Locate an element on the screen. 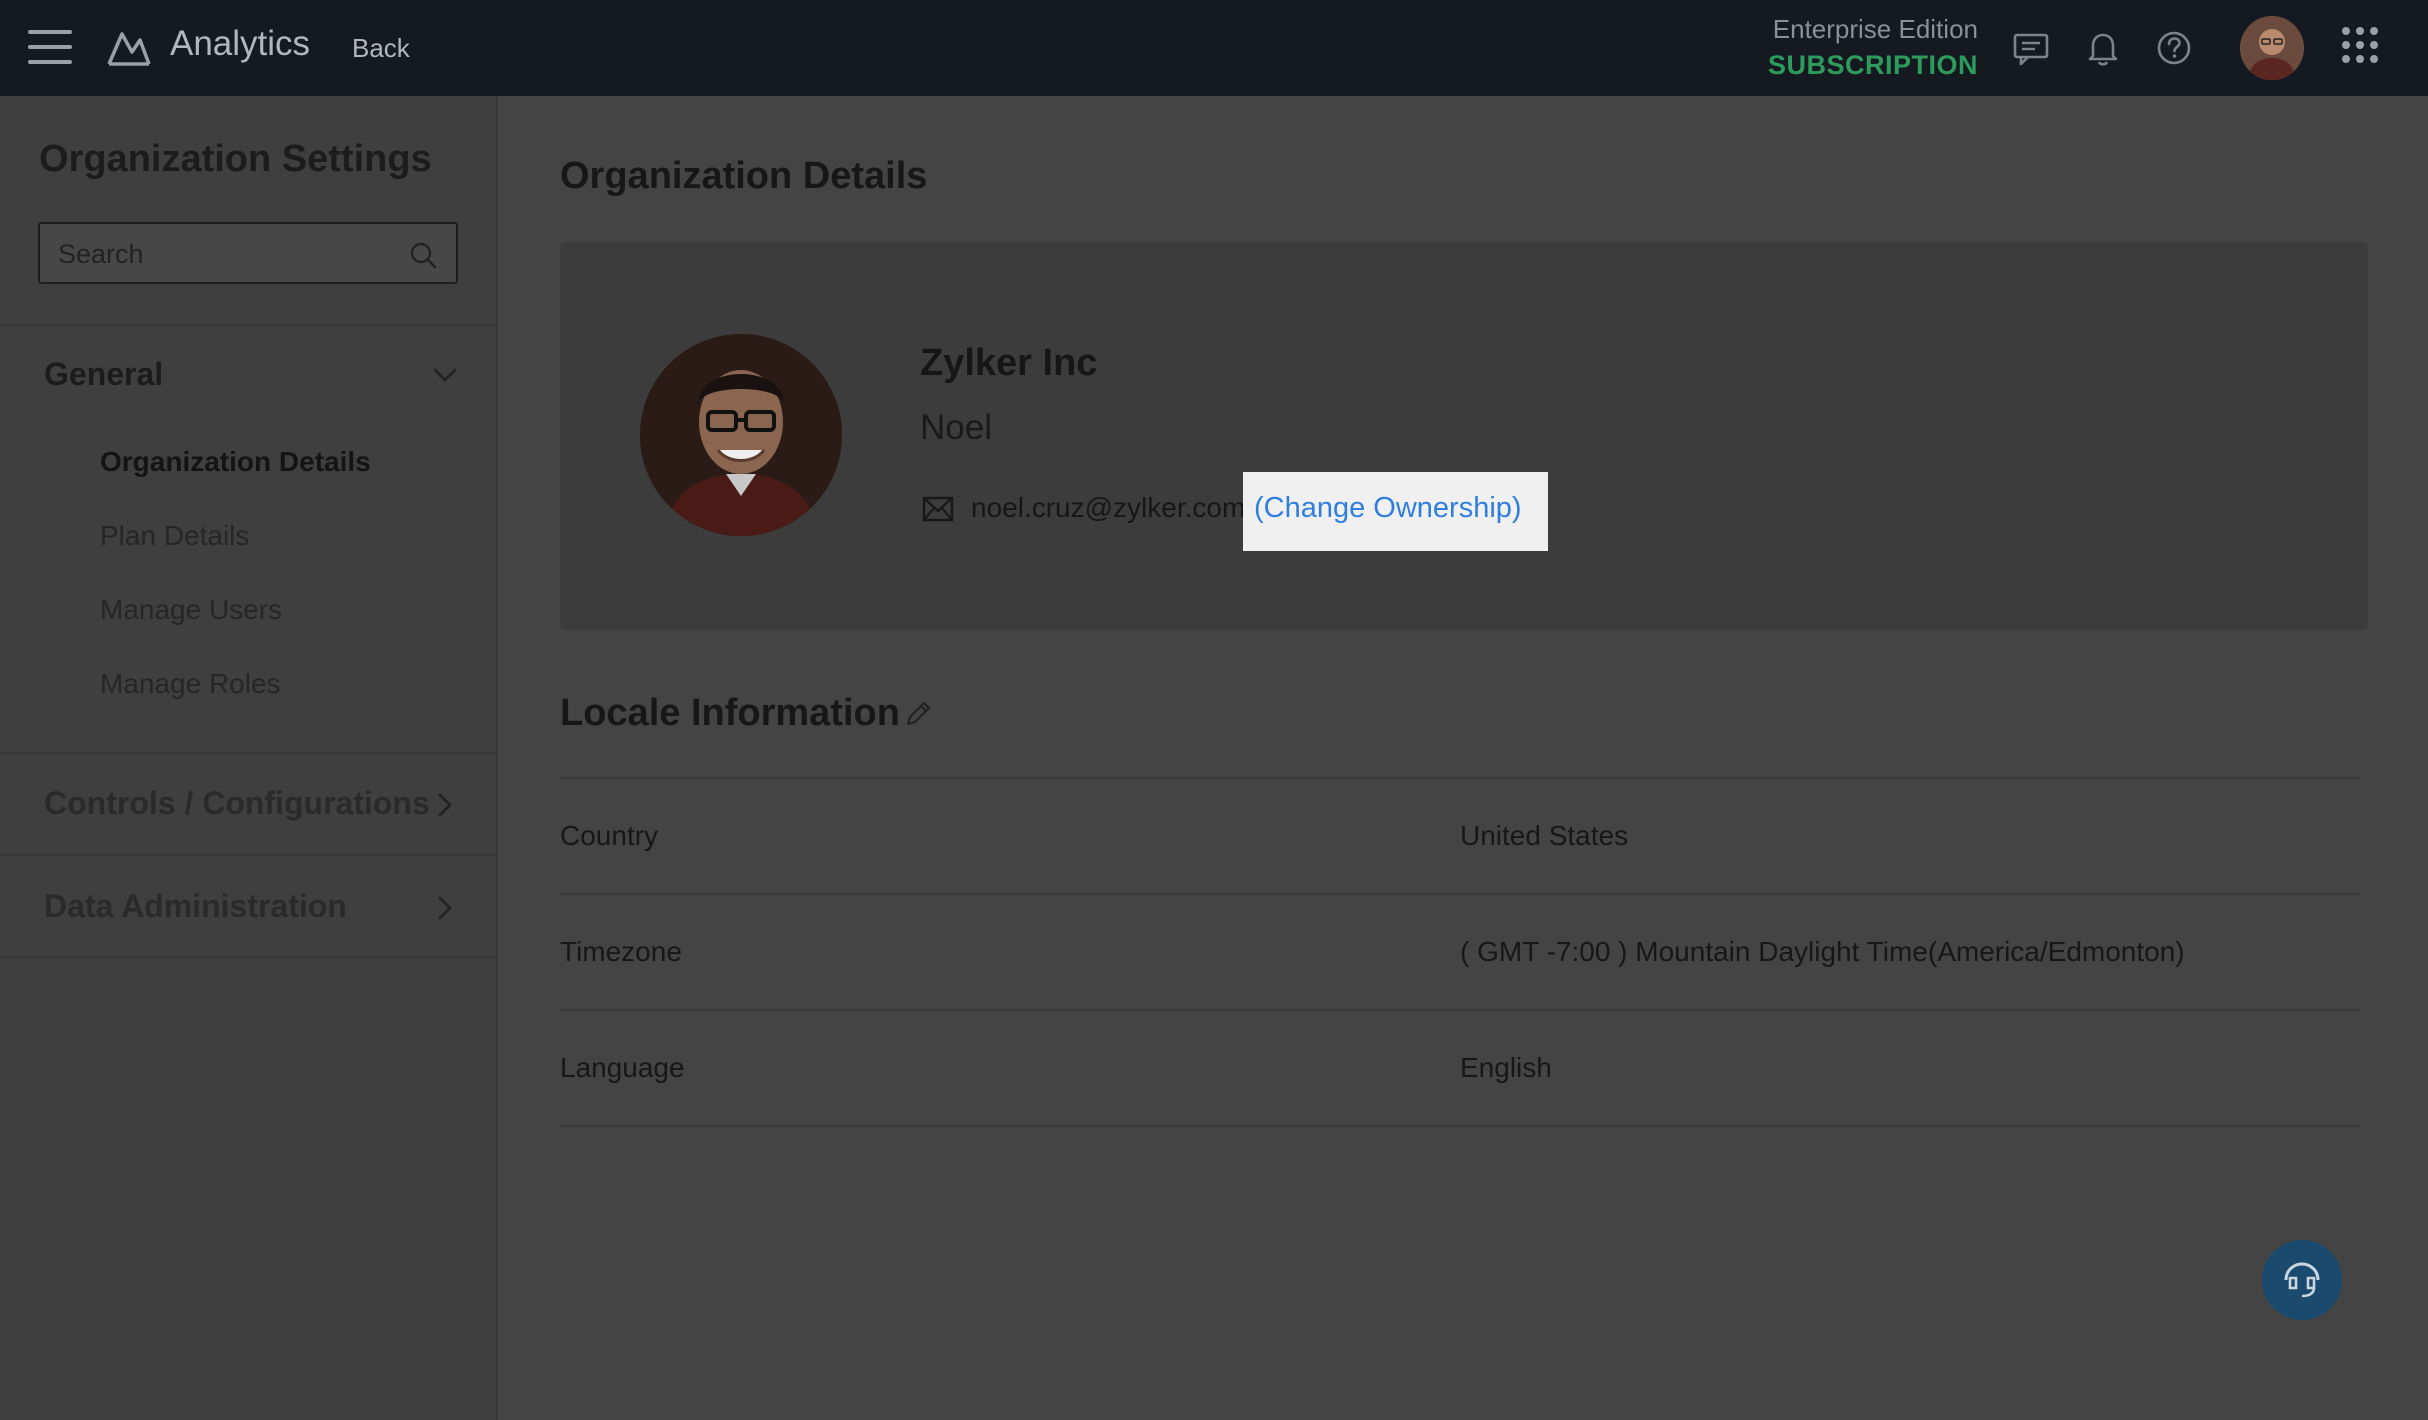 The height and width of the screenshot is (1420, 2428). page-title: Organization Details is located at coordinates (744, 176).